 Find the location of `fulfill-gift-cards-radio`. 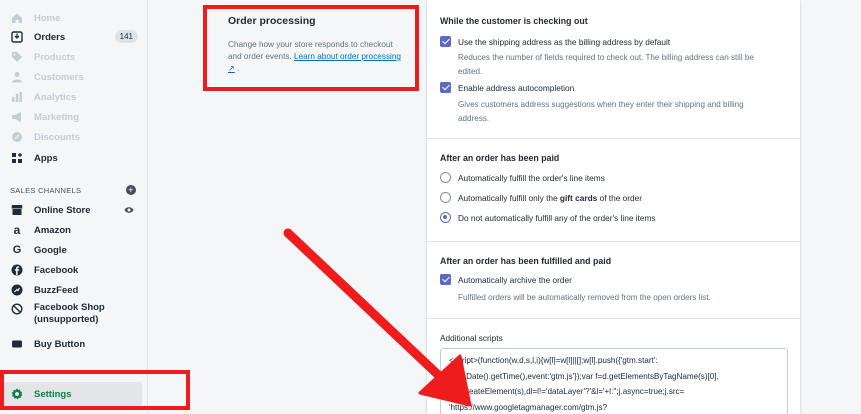

fulfill-gift-cards-radio is located at coordinates (445, 197).